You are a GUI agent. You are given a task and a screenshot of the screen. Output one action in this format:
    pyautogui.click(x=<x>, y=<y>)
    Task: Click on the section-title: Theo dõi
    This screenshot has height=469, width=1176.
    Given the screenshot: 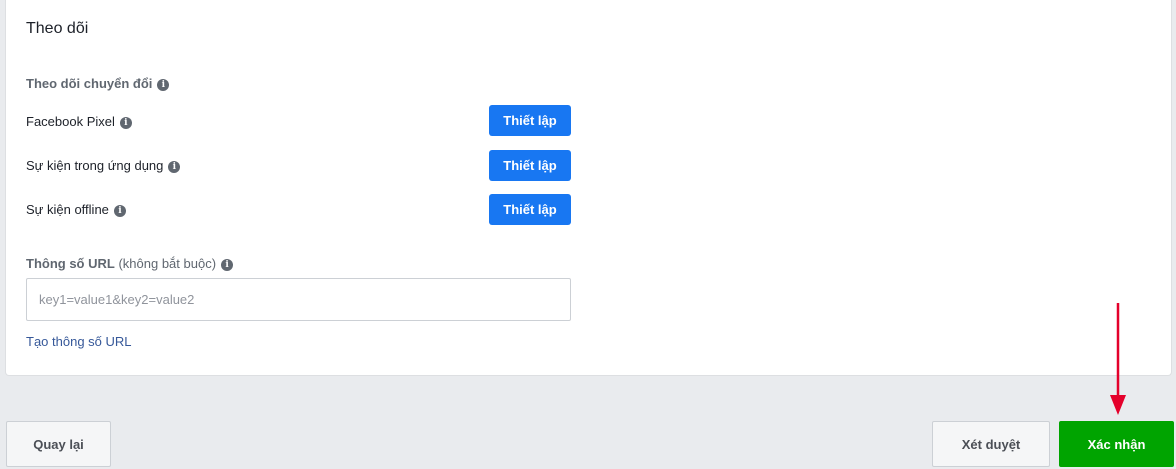 What is the action you would take?
    pyautogui.click(x=57, y=28)
    